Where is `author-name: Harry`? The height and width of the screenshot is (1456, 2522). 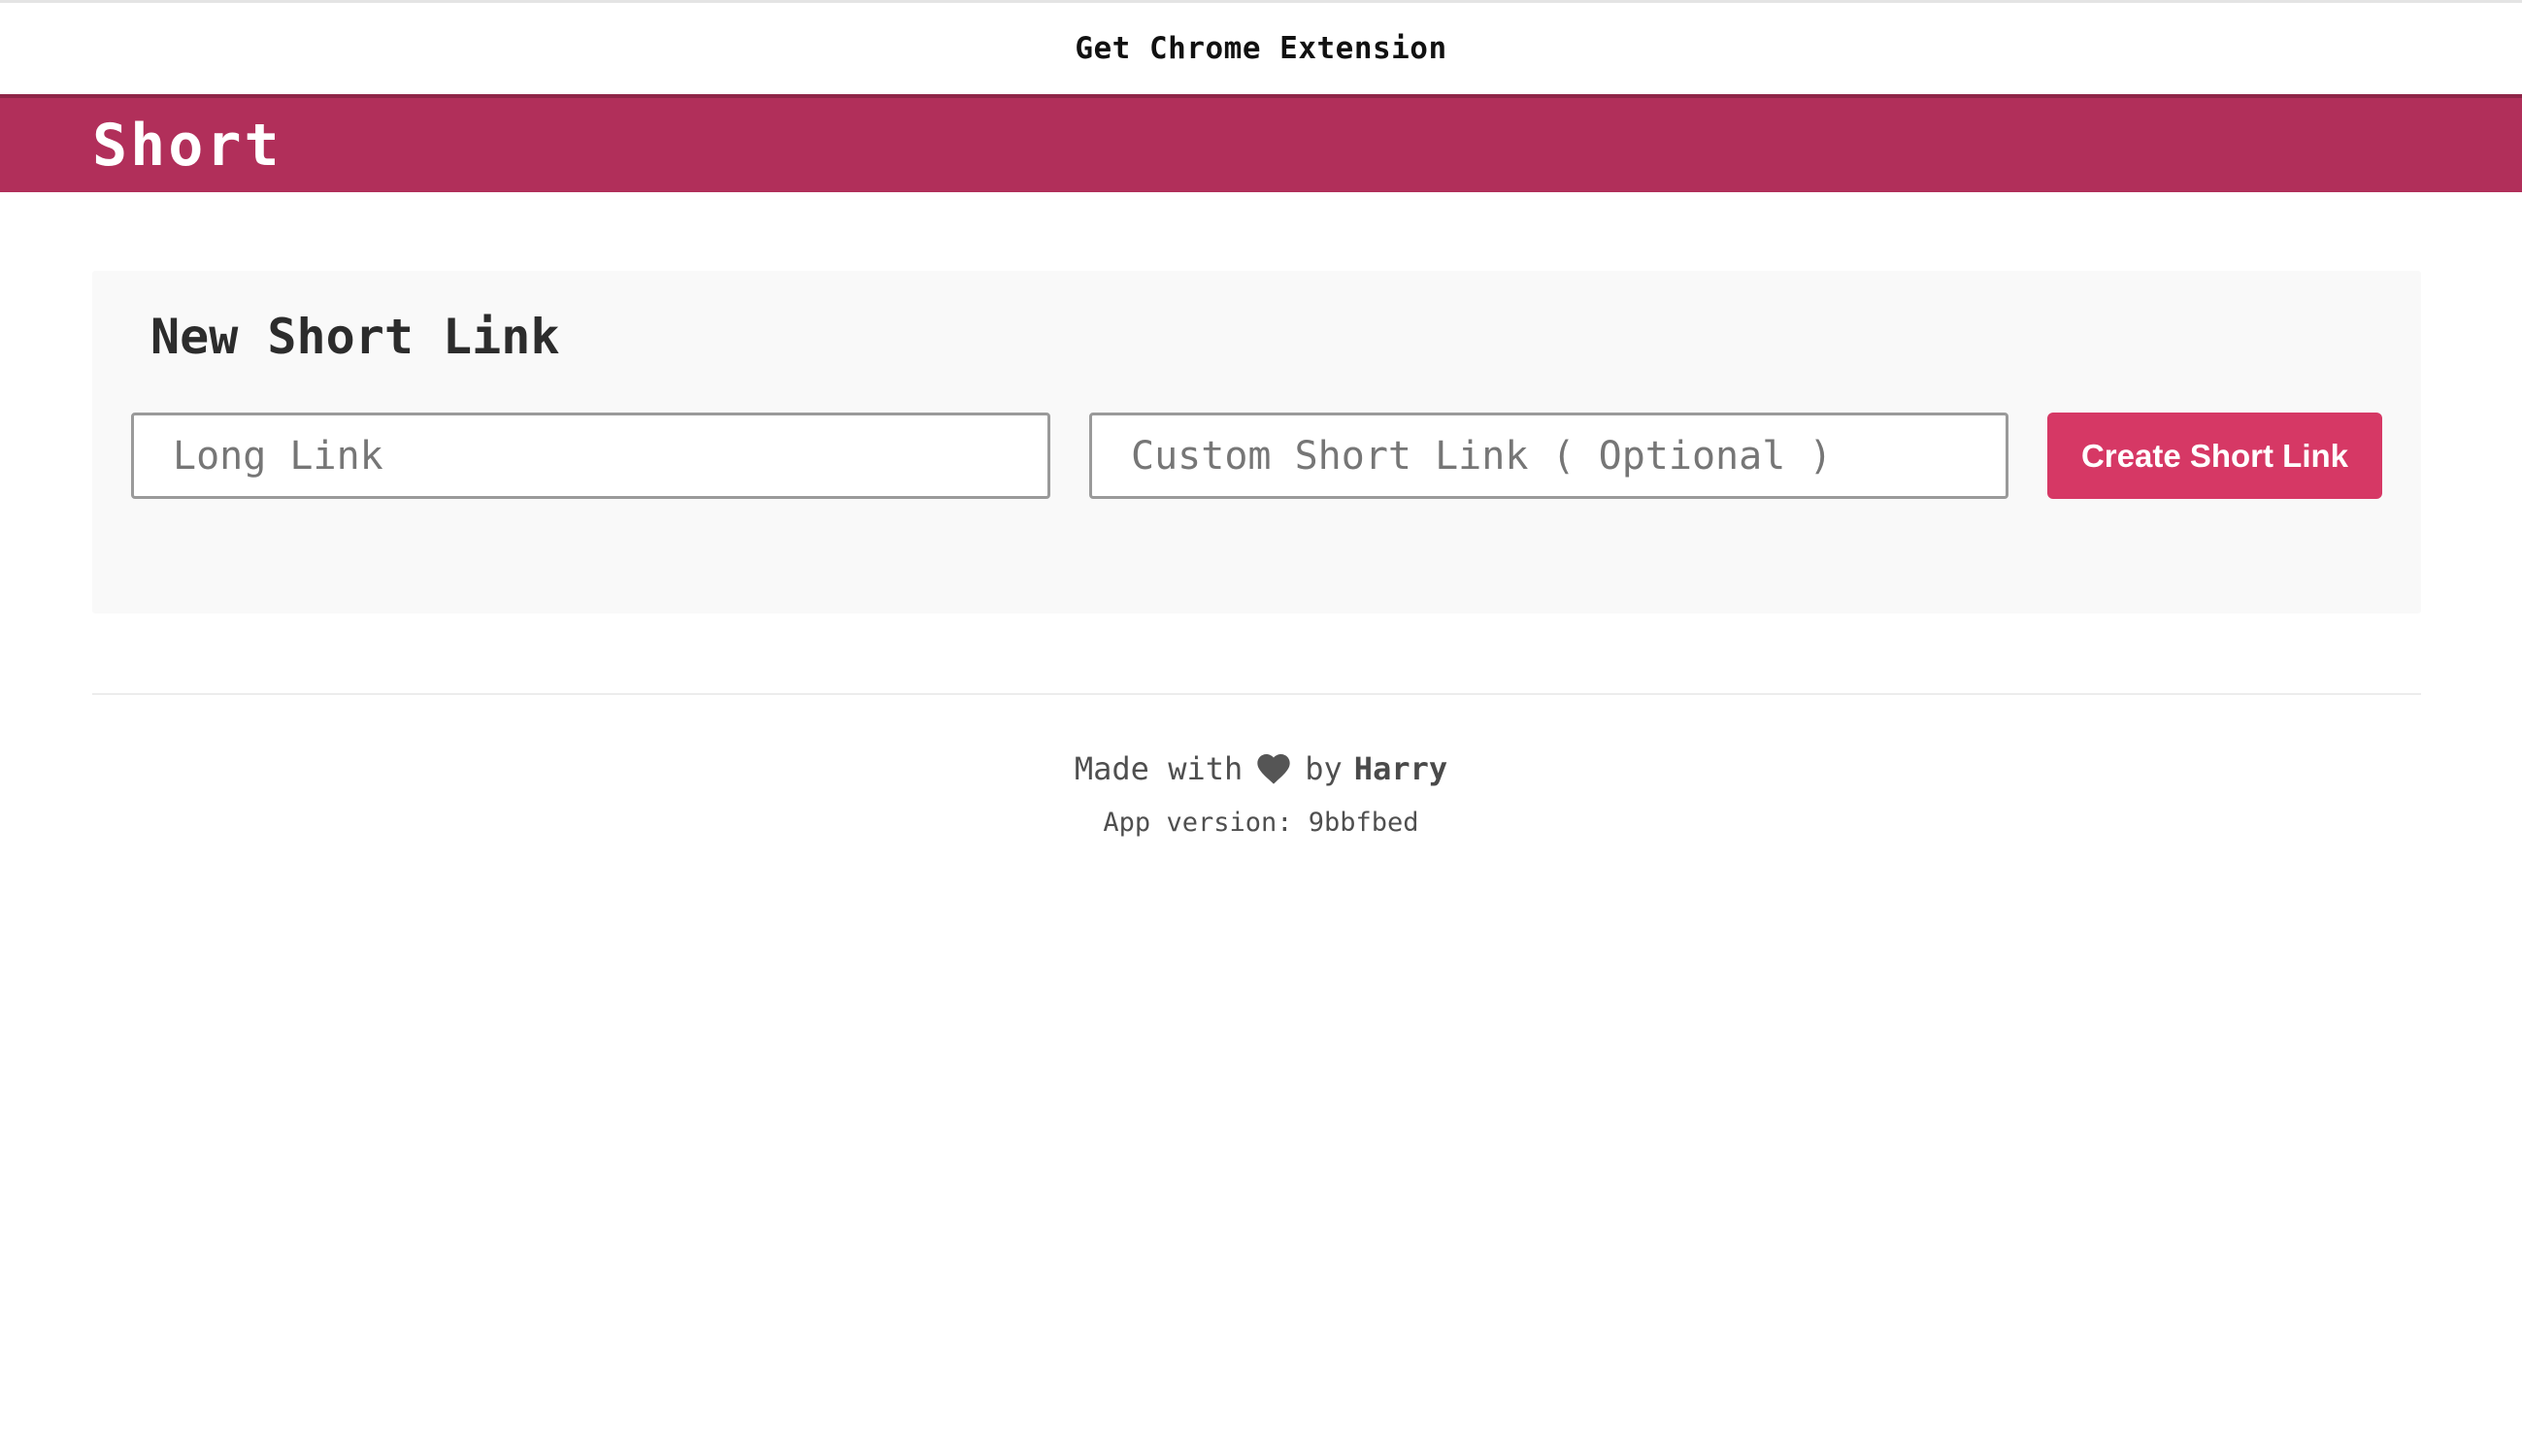
author-name: Harry is located at coordinates (1400, 768).